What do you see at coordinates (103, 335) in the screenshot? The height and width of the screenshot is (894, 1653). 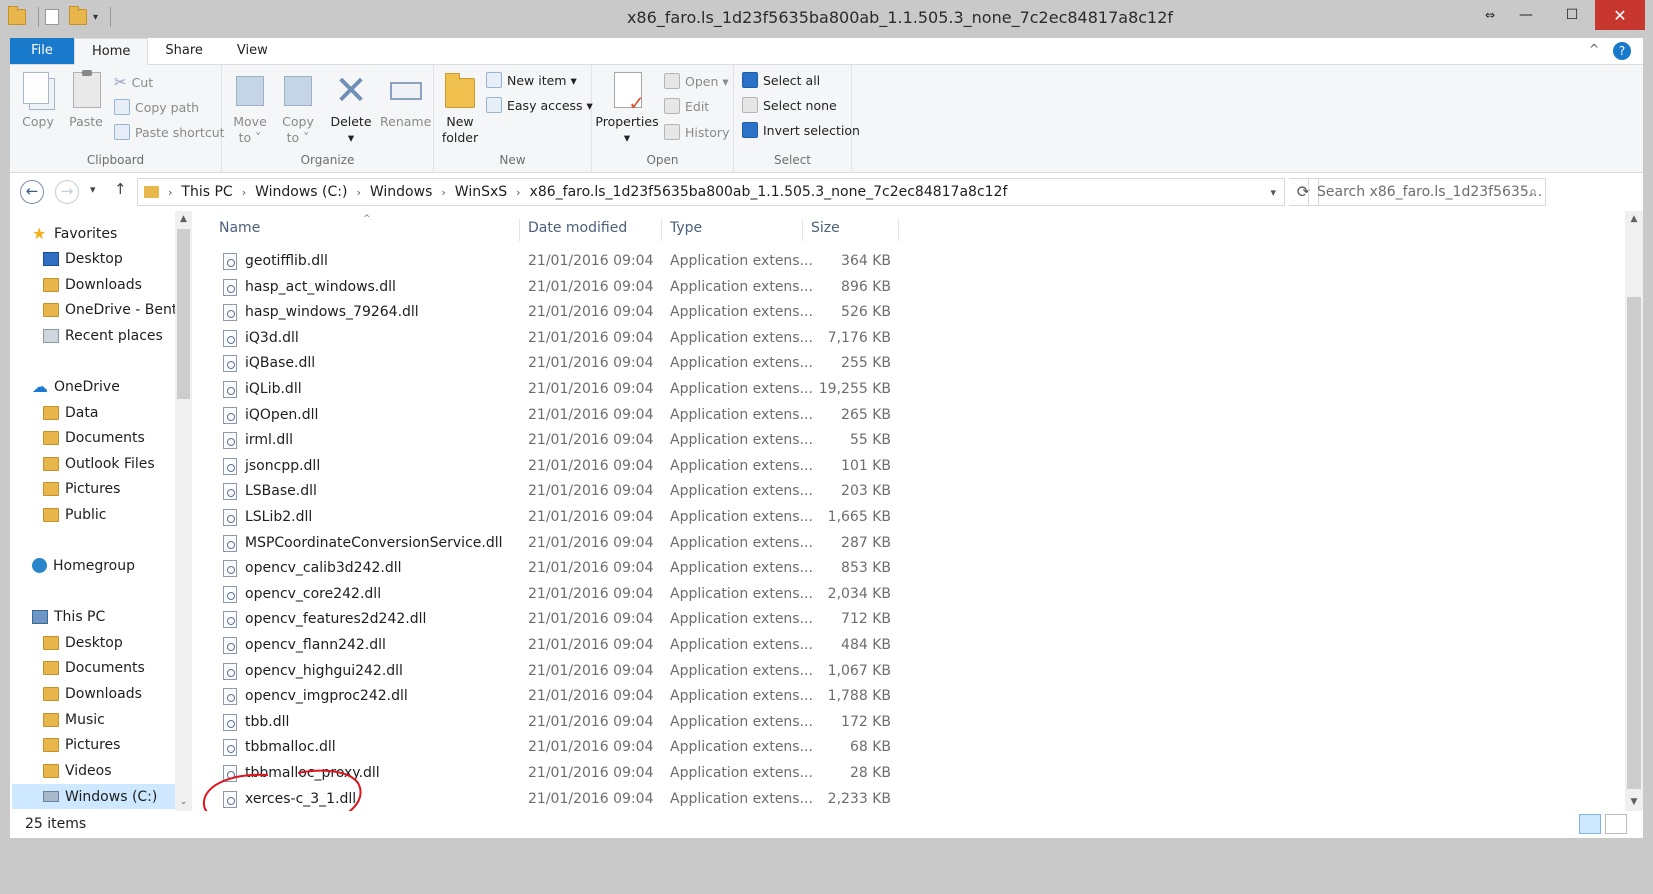 I see `nav-item-recent-places: Recent places` at bounding box center [103, 335].